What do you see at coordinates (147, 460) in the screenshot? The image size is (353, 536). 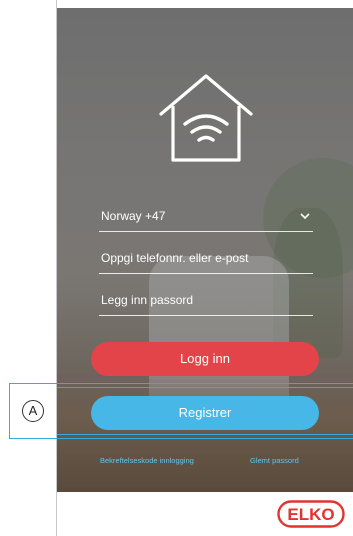 I see `verification-code-login-link: Bekreftelseskode innlogging` at bounding box center [147, 460].